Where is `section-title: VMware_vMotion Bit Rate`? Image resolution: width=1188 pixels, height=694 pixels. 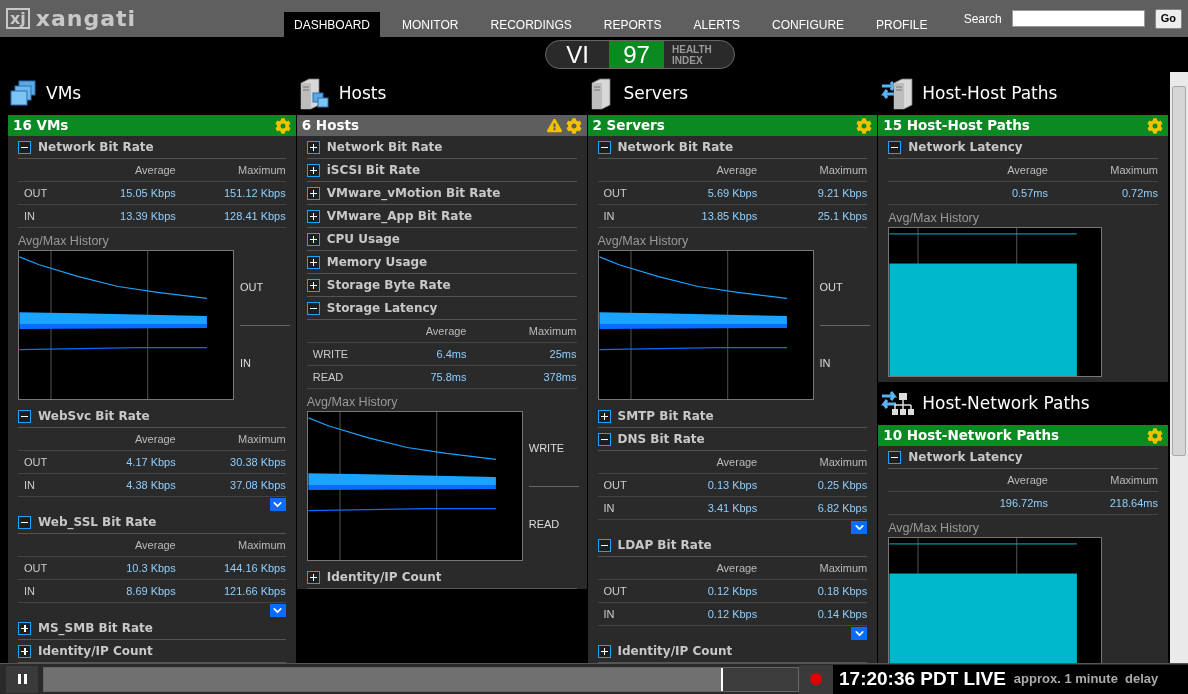
section-title: VMware_vMotion Bit Rate is located at coordinates (413, 193).